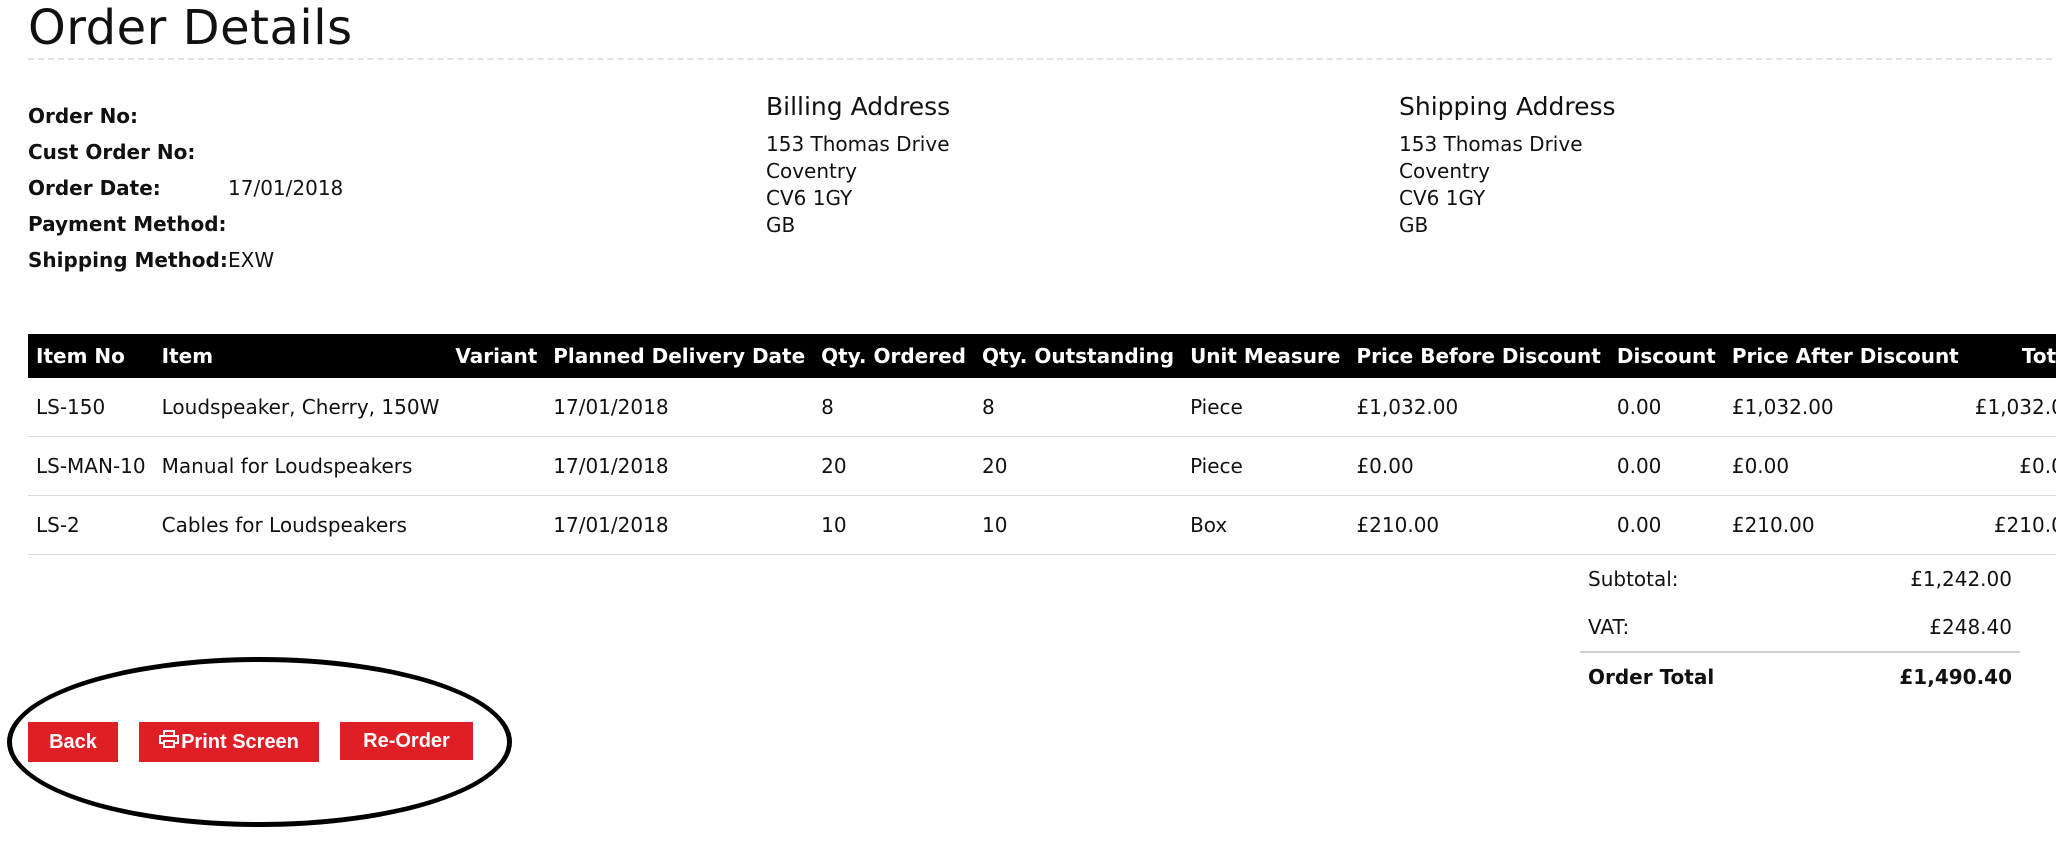  I want to click on cell-price-before-discount: £1,032.00, so click(1478, 407).